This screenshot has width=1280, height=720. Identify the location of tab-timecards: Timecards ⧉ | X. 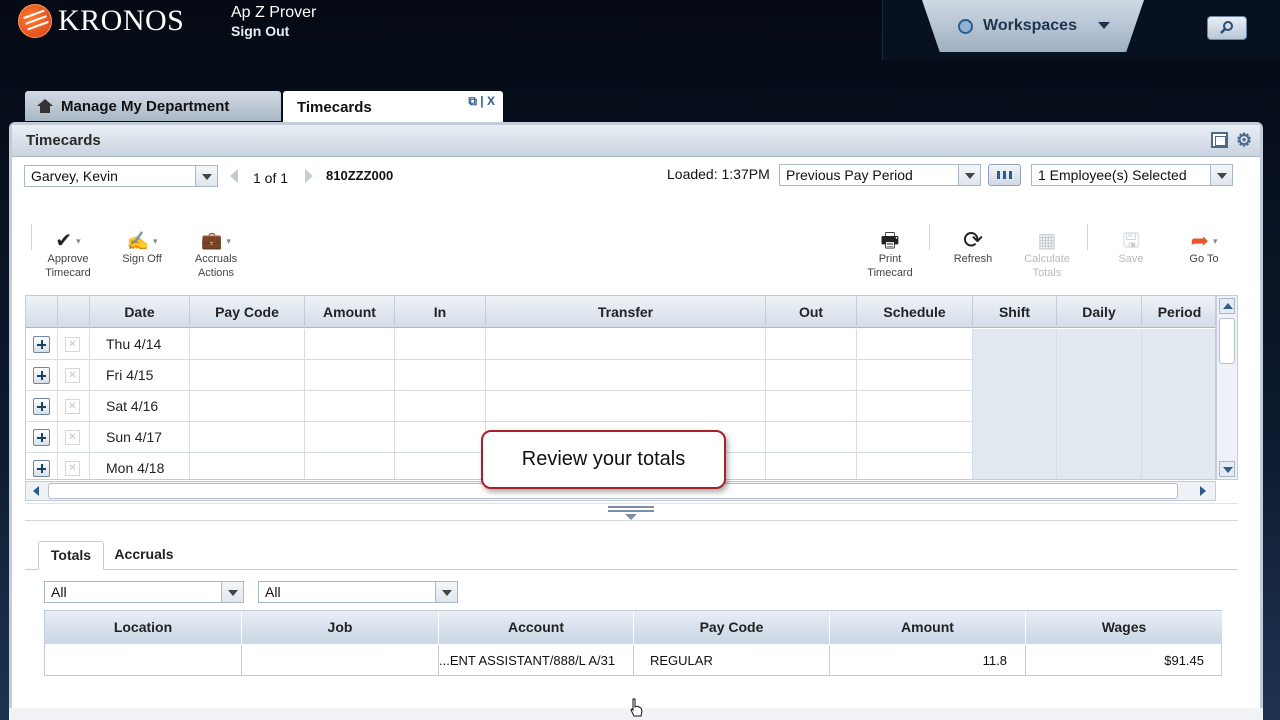
(393, 108).